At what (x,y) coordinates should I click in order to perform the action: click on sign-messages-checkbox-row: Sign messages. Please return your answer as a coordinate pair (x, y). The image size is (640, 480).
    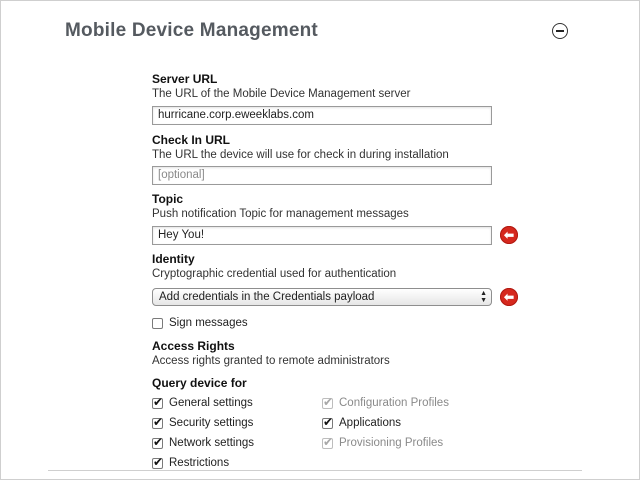
    Looking at the image, I should click on (200, 323).